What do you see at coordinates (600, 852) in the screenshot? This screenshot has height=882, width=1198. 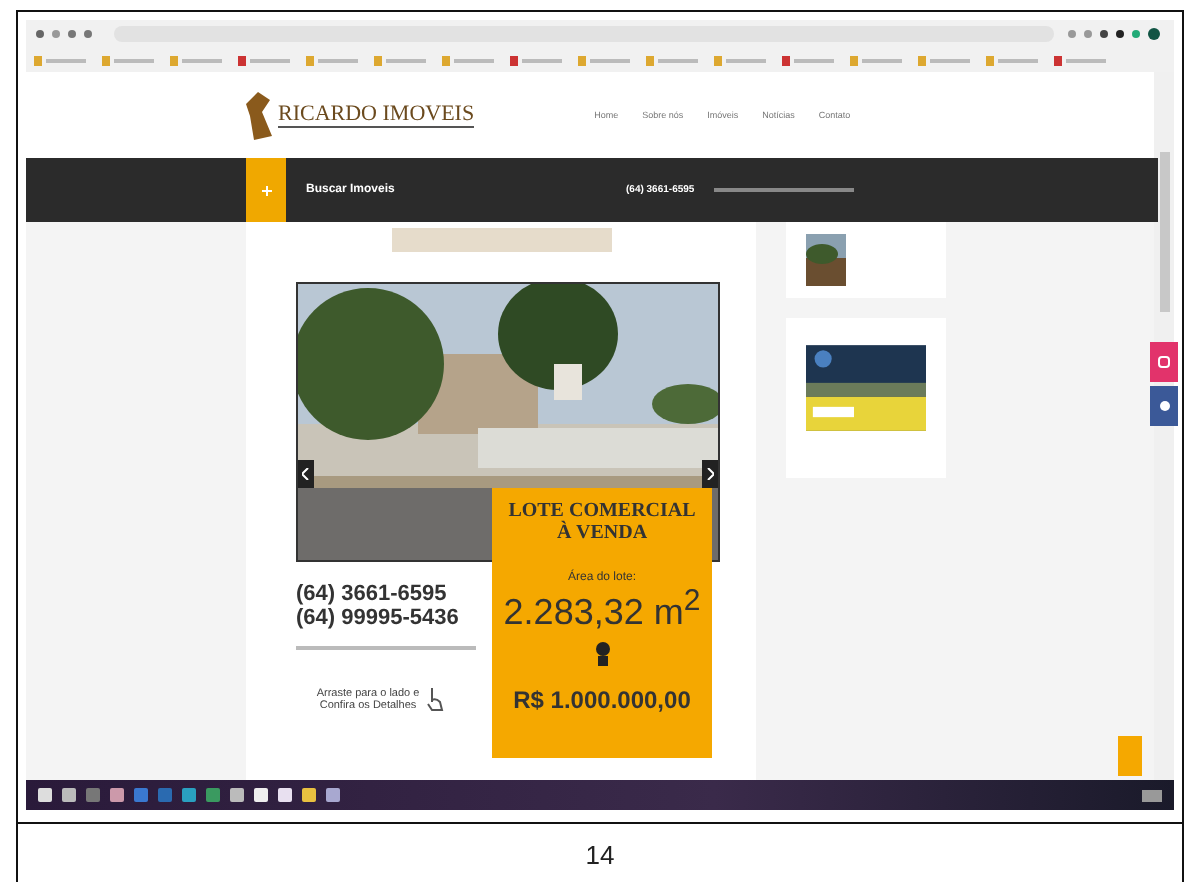 I see `page-number: 14` at bounding box center [600, 852].